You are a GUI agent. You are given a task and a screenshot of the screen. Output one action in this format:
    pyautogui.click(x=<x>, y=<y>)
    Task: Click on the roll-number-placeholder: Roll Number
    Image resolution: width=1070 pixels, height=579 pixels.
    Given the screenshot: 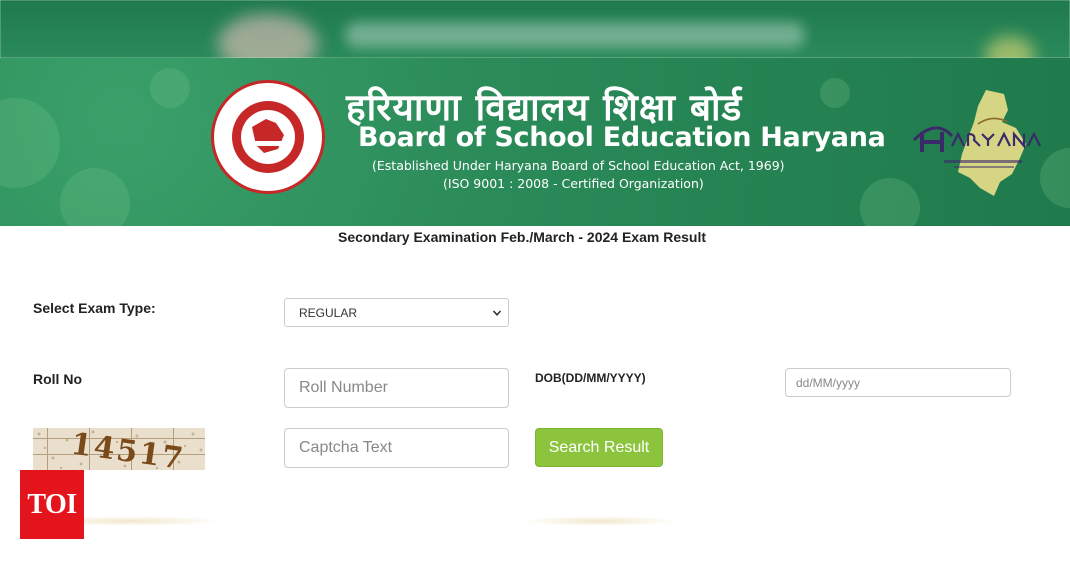 What is the action you would take?
    pyautogui.click(x=343, y=387)
    